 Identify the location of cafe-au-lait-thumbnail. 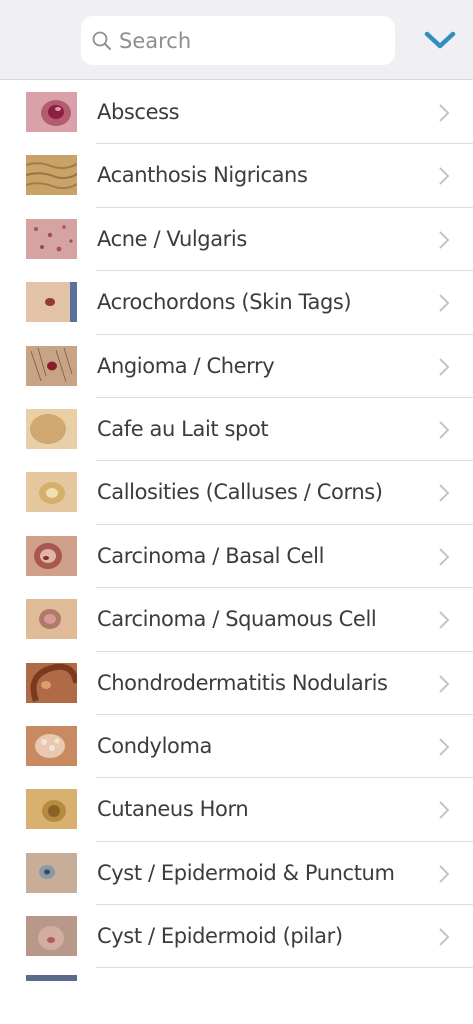
(51, 428).